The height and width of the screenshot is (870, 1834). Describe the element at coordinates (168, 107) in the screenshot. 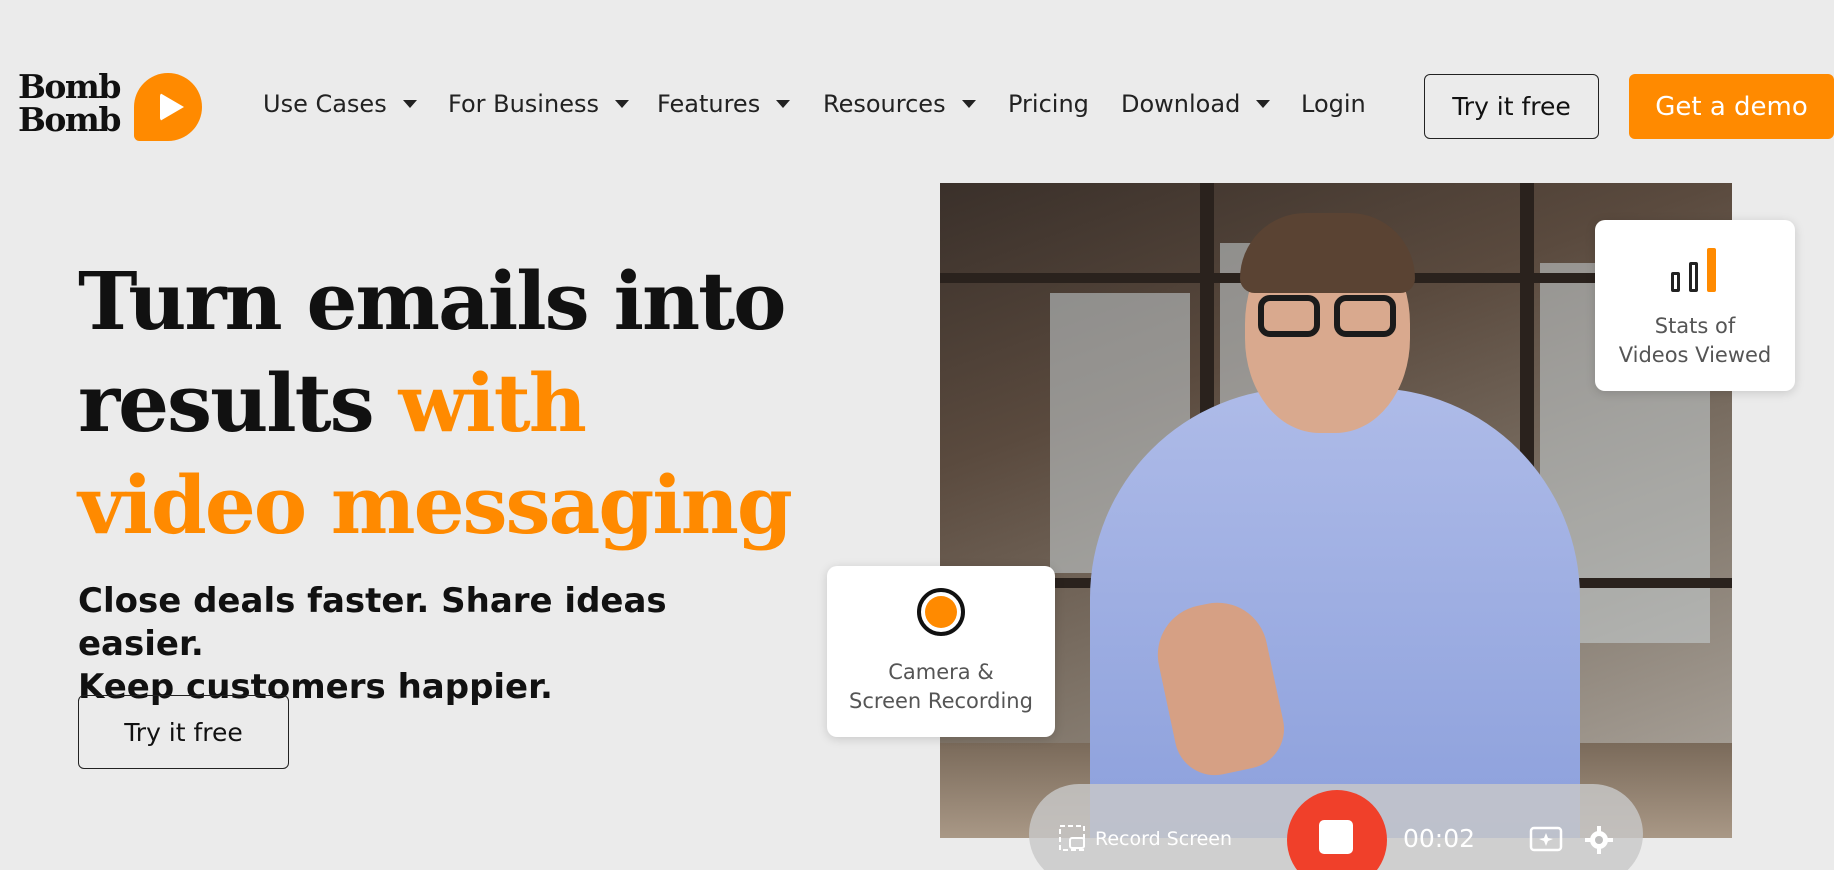

I see `play-icon` at that location.